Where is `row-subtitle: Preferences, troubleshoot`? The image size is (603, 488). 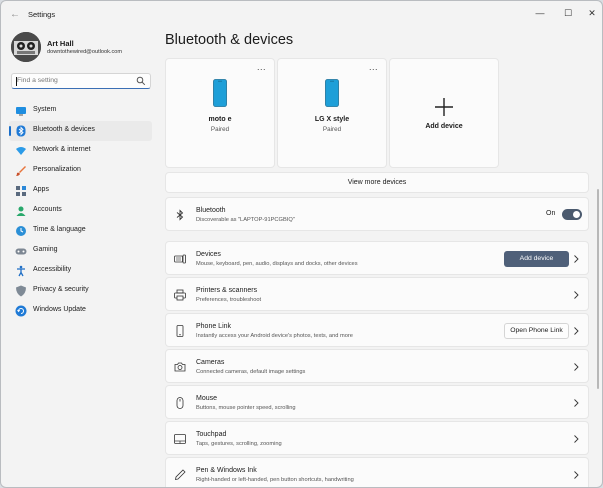
row-subtitle: Preferences, troubleshoot is located at coordinates (229, 300).